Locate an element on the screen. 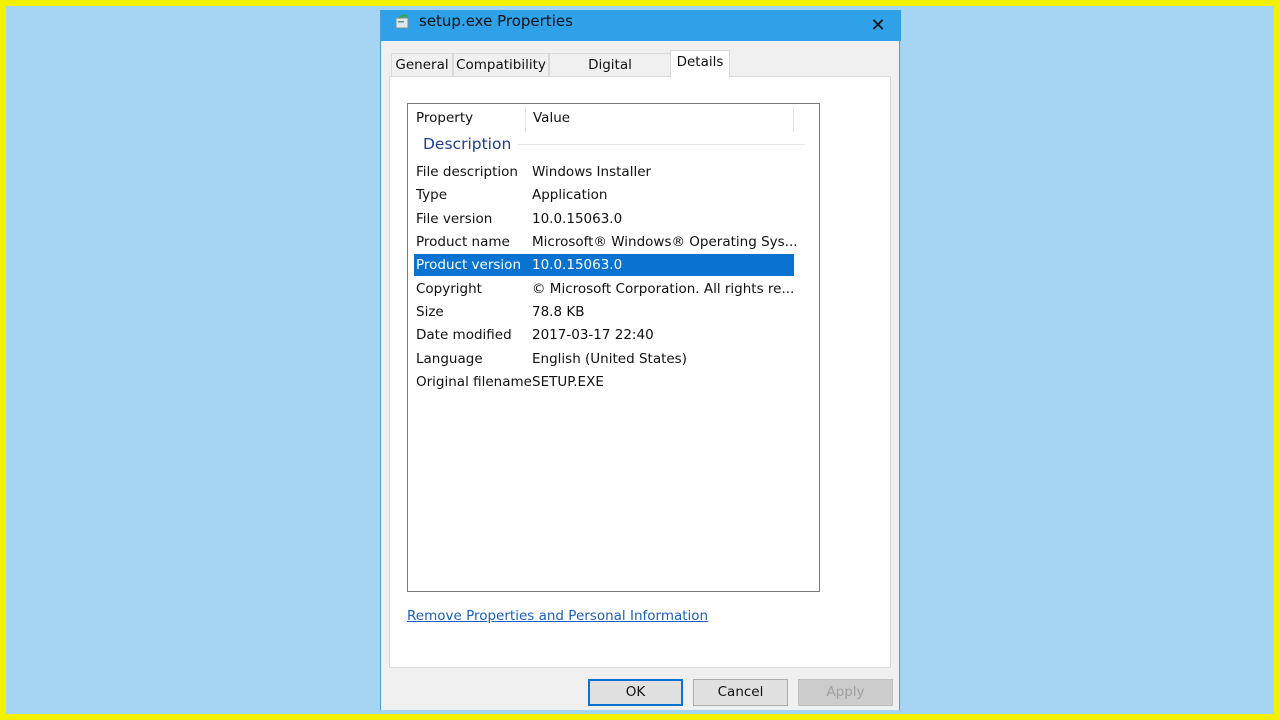 This screenshot has width=1280, height=720. column-header-value: Value is located at coordinates (659, 118).